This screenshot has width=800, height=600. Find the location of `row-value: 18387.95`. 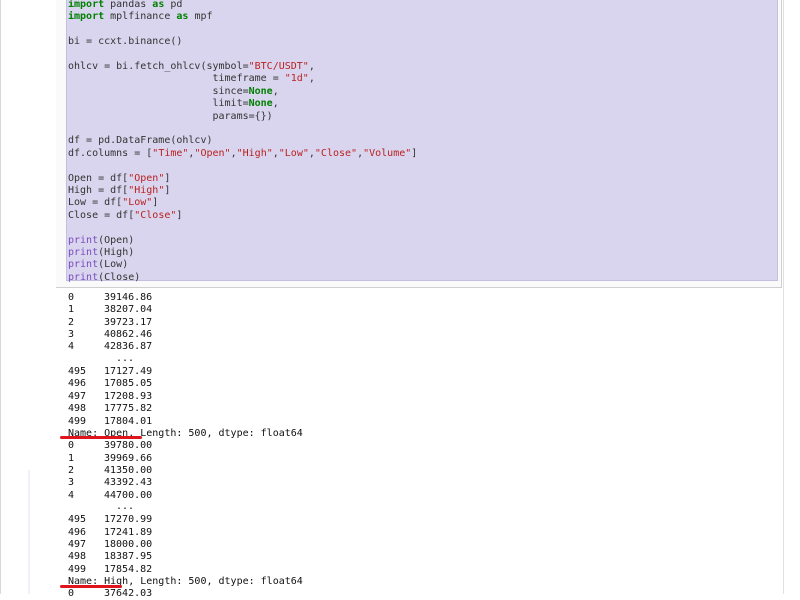

row-value: 18387.95 is located at coordinates (128, 557).